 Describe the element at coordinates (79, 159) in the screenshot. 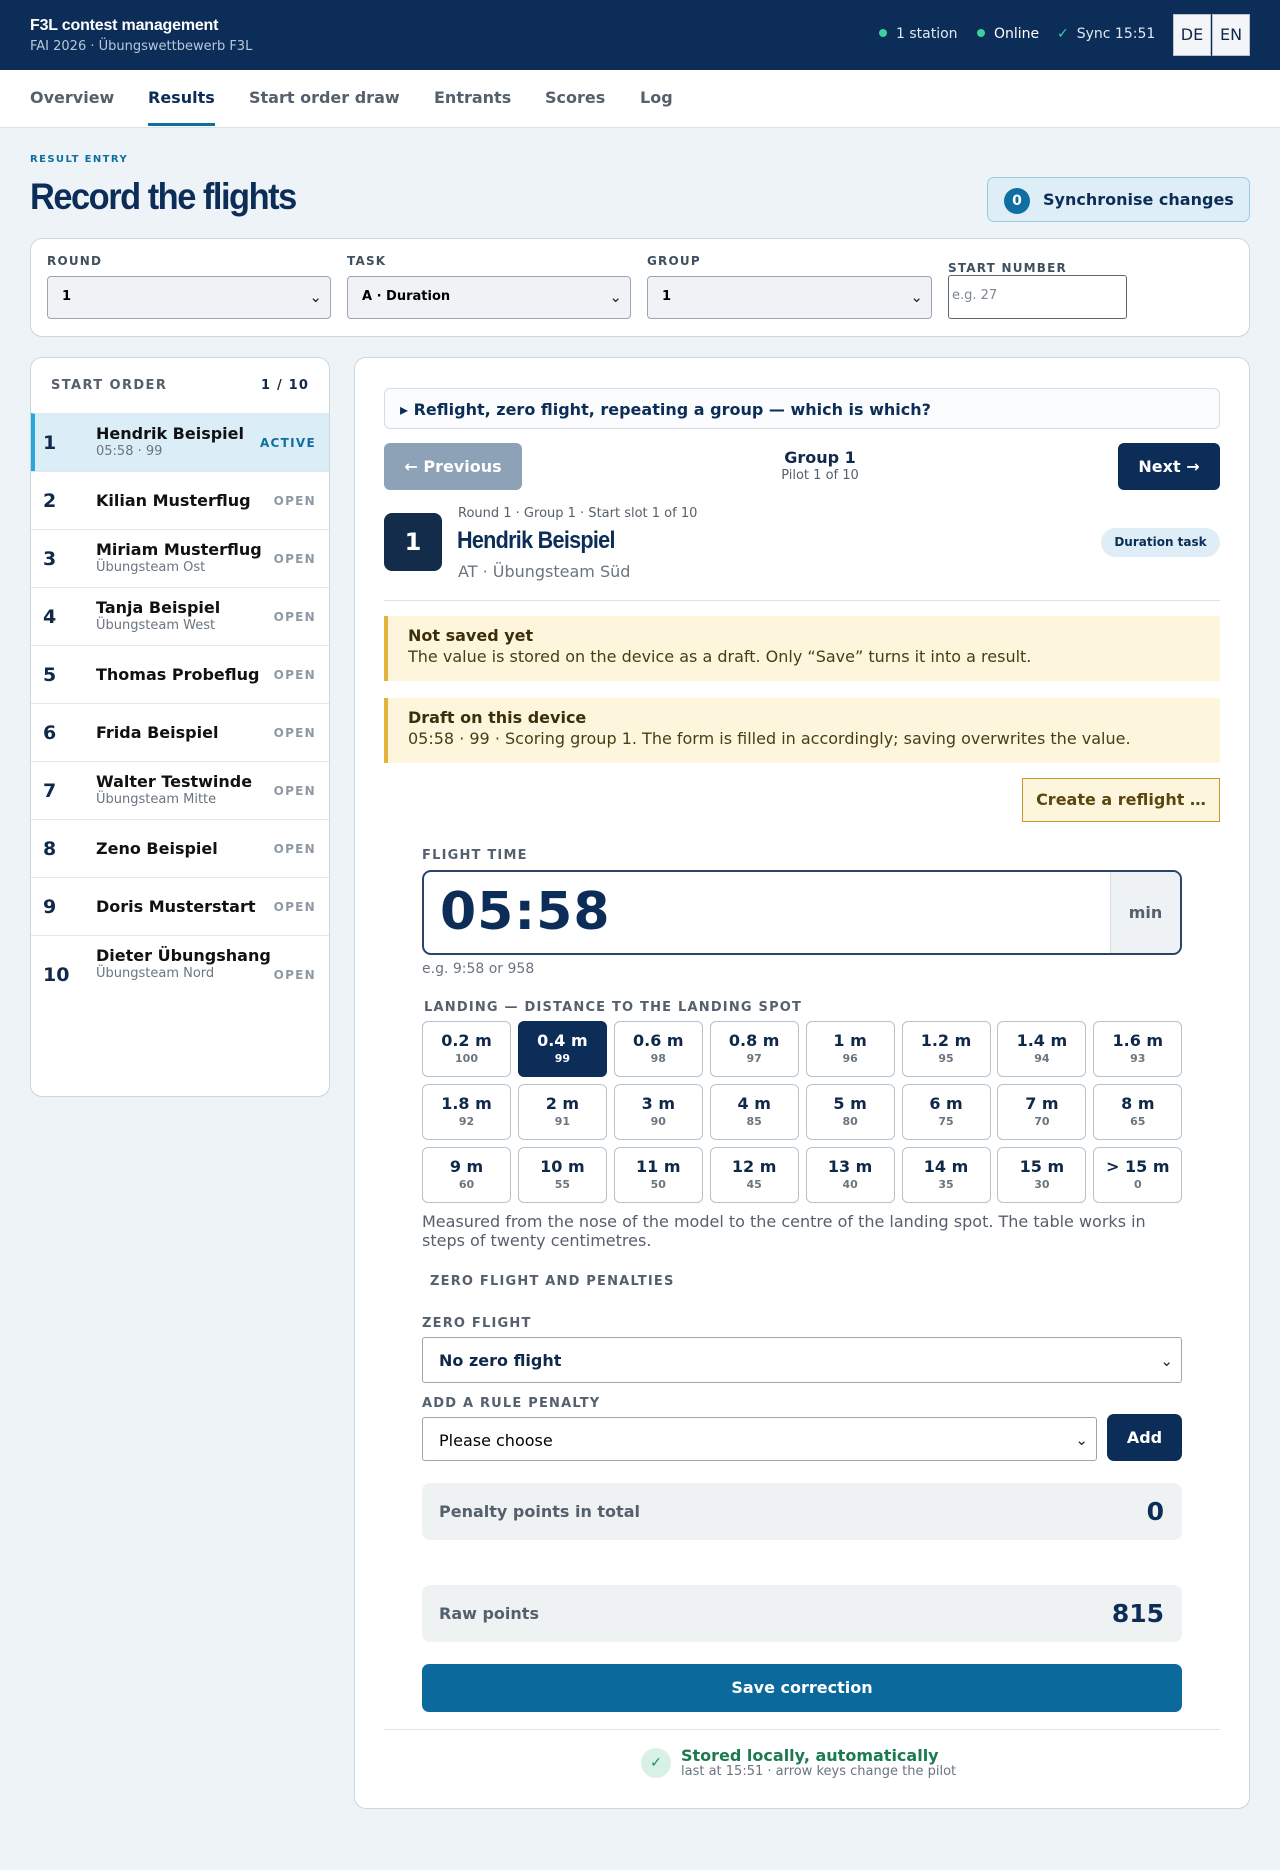

I see `section-eyebrow: RESULT ENTRY` at that location.